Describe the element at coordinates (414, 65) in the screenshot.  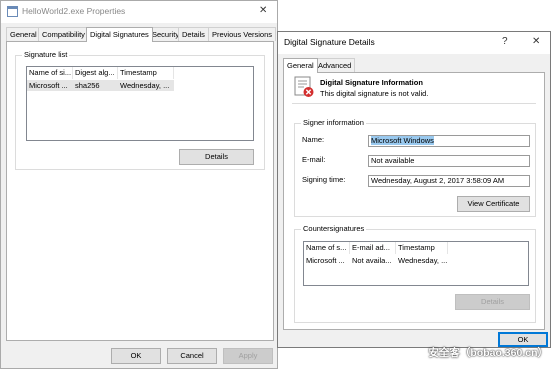
I see `details-tabs: General Advanced` at that location.